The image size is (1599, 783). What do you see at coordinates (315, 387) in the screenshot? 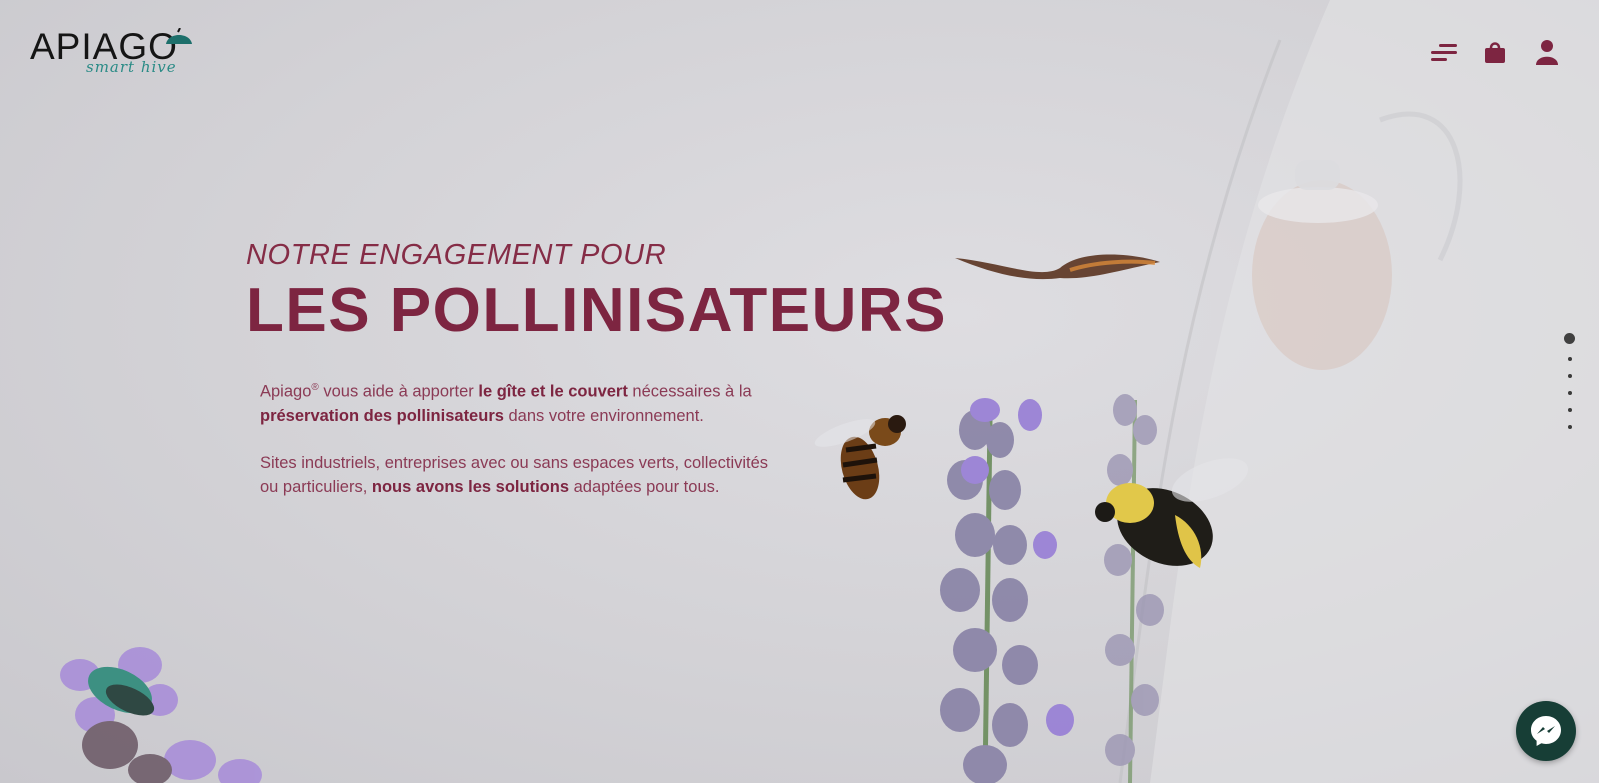
I see `registered-mark: ®` at bounding box center [315, 387].